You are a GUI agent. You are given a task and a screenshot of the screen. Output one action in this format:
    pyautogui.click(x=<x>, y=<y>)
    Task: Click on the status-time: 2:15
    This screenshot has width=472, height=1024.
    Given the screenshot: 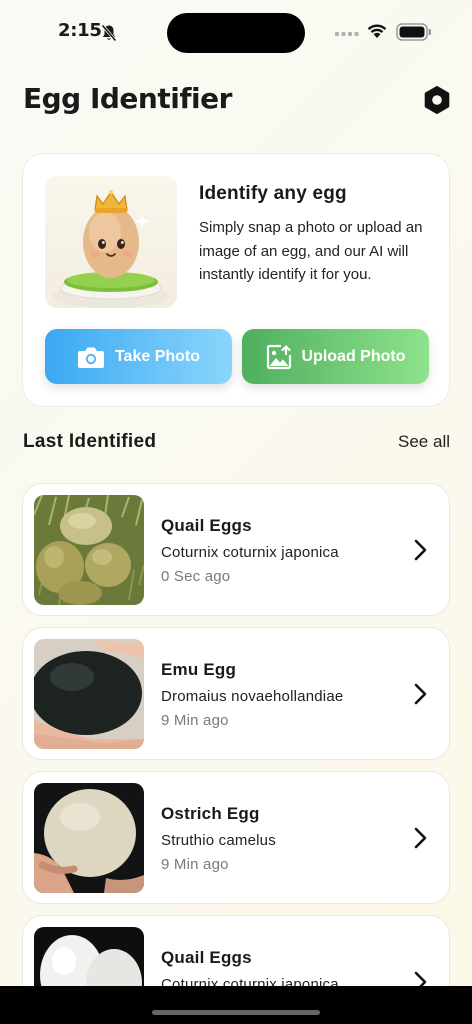 What is the action you would take?
    pyautogui.click(x=80, y=30)
    